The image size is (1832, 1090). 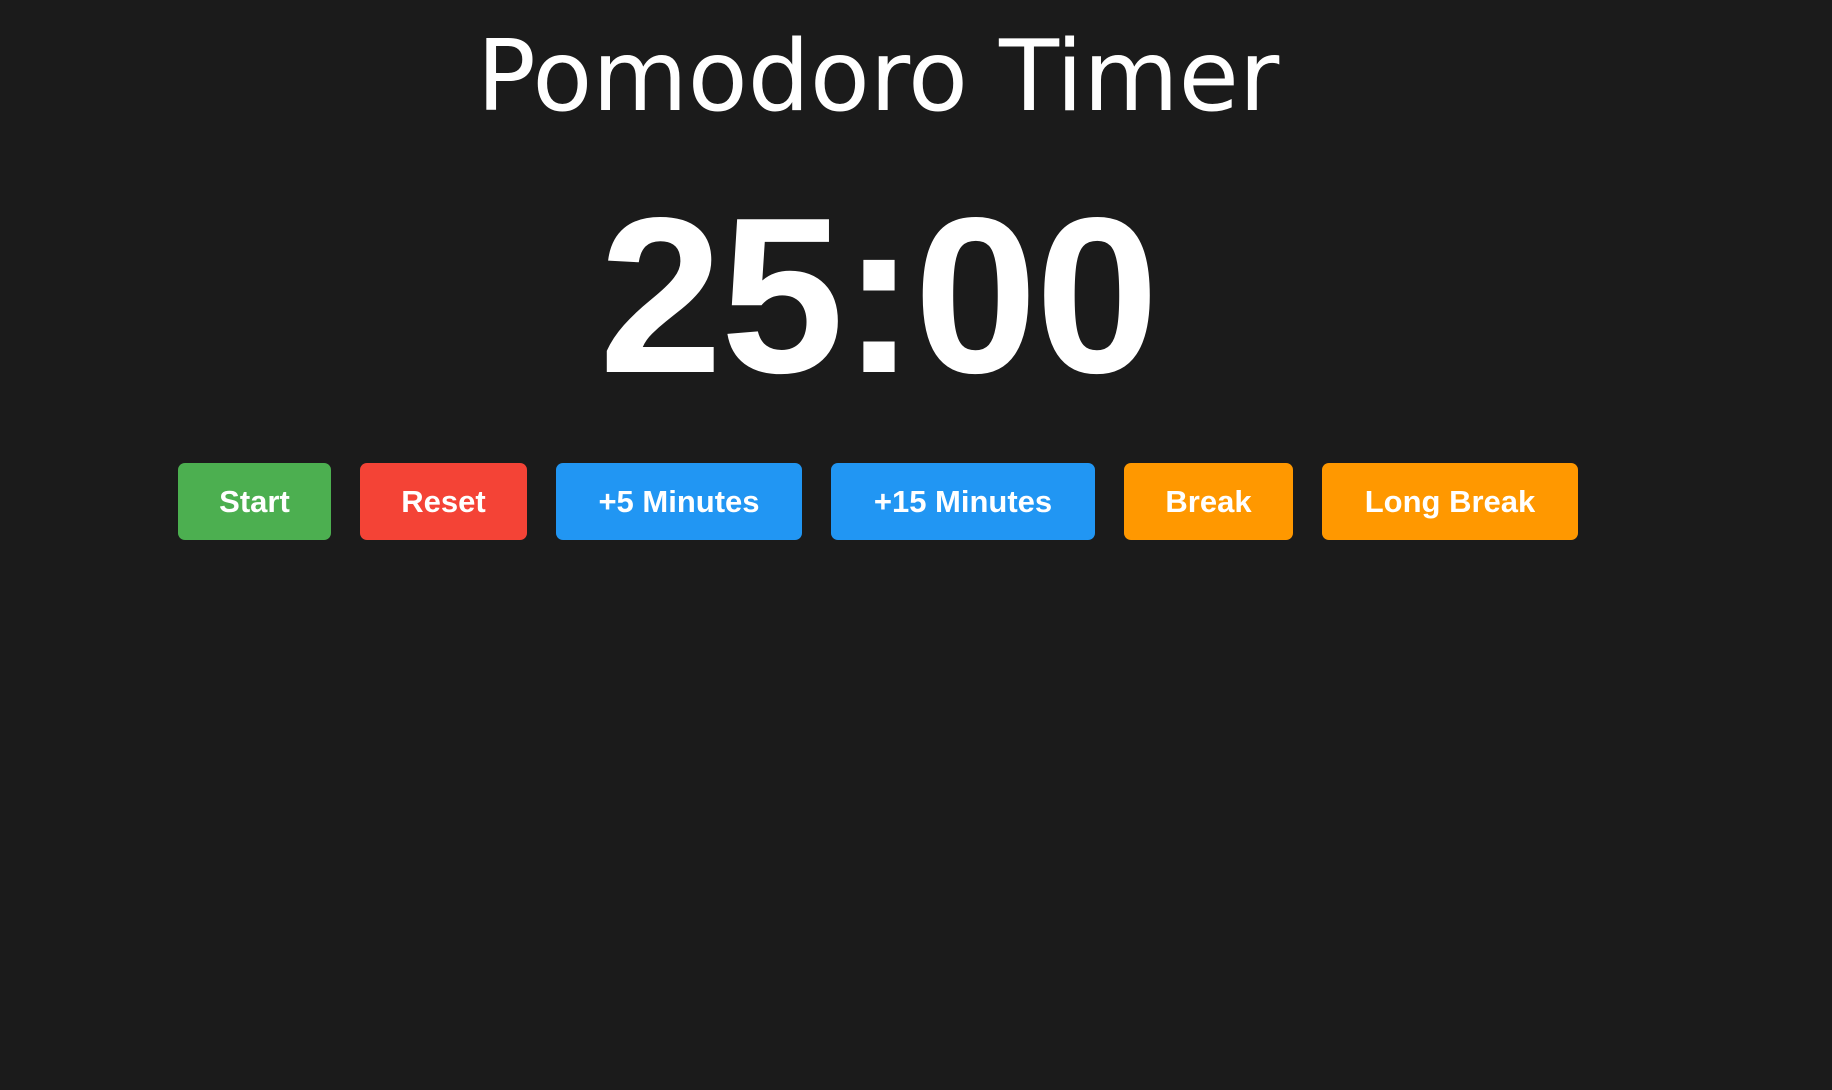 What do you see at coordinates (679, 501) in the screenshot?
I see `add-5-minutes-button: +5 Minutes` at bounding box center [679, 501].